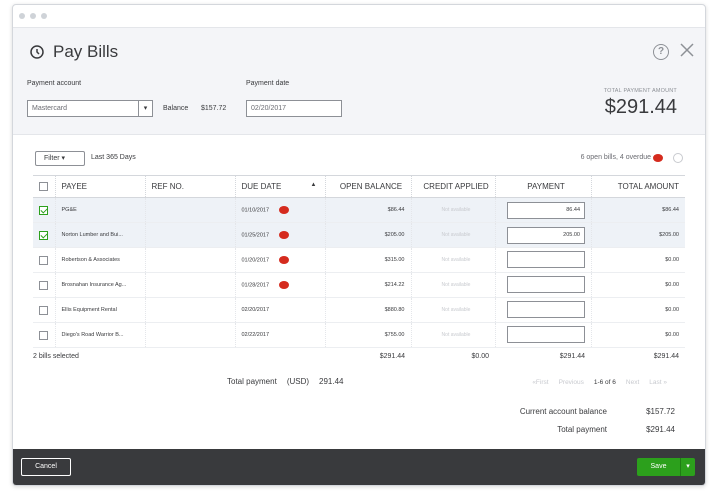  What do you see at coordinates (37, 52) in the screenshot?
I see `history-icon` at bounding box center [37, 52].